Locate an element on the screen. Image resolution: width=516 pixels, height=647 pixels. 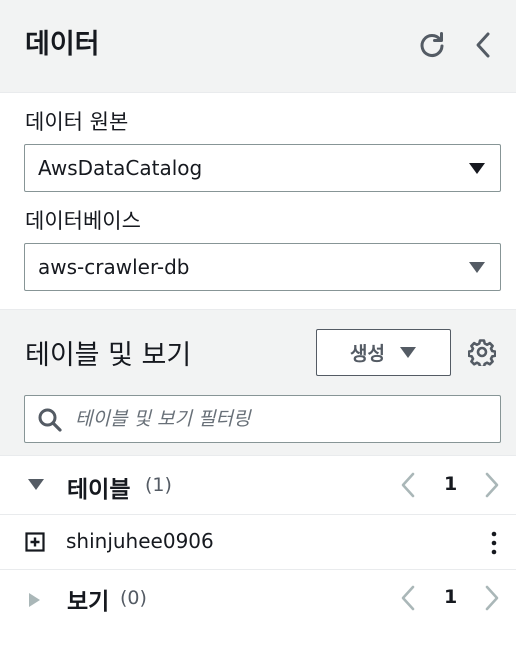
tables-group-row: 테이블 (1) 1 is located at coordinates (258, 485).